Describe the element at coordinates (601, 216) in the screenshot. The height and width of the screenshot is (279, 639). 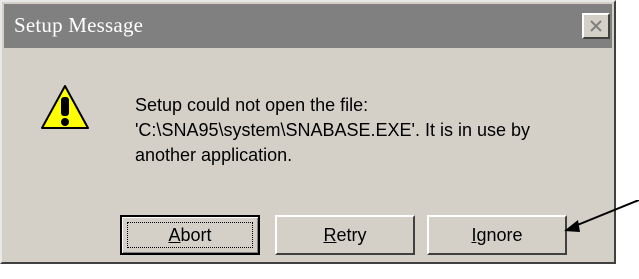
I see `annotation-arrow-icon` at that location.